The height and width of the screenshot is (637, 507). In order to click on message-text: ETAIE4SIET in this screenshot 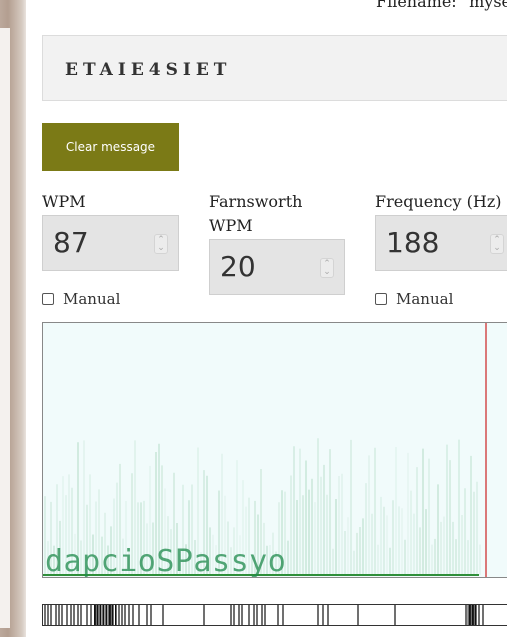, I will do `click(148, 70)`.